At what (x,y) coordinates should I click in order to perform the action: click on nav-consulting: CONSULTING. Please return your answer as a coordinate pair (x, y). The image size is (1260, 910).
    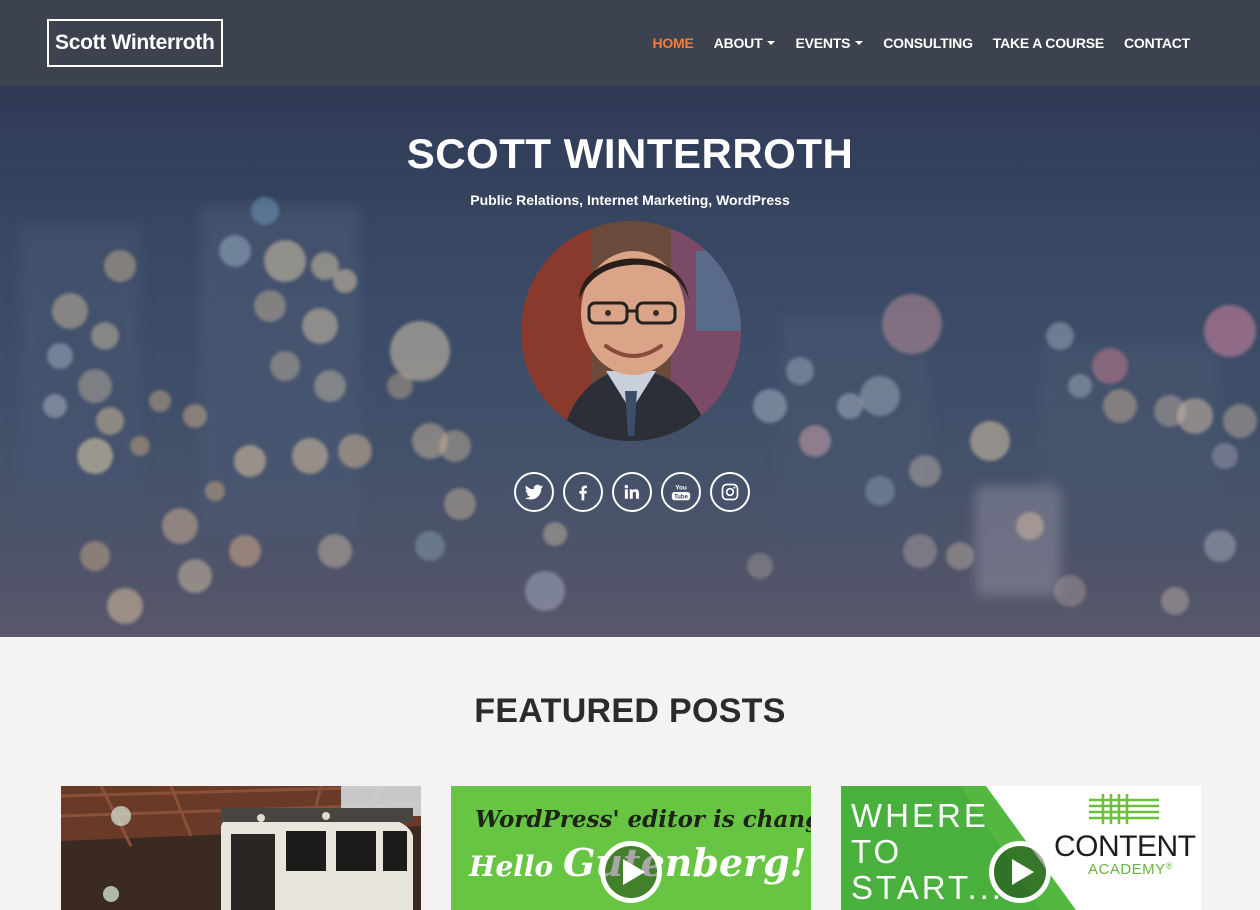
    Looking at the image, I should click on (928, 43).